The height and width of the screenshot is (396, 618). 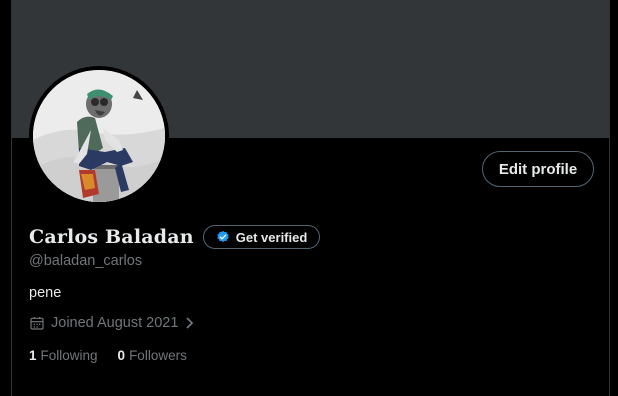 I want to click on verified-badge-icon, so click(x=223, y=237).